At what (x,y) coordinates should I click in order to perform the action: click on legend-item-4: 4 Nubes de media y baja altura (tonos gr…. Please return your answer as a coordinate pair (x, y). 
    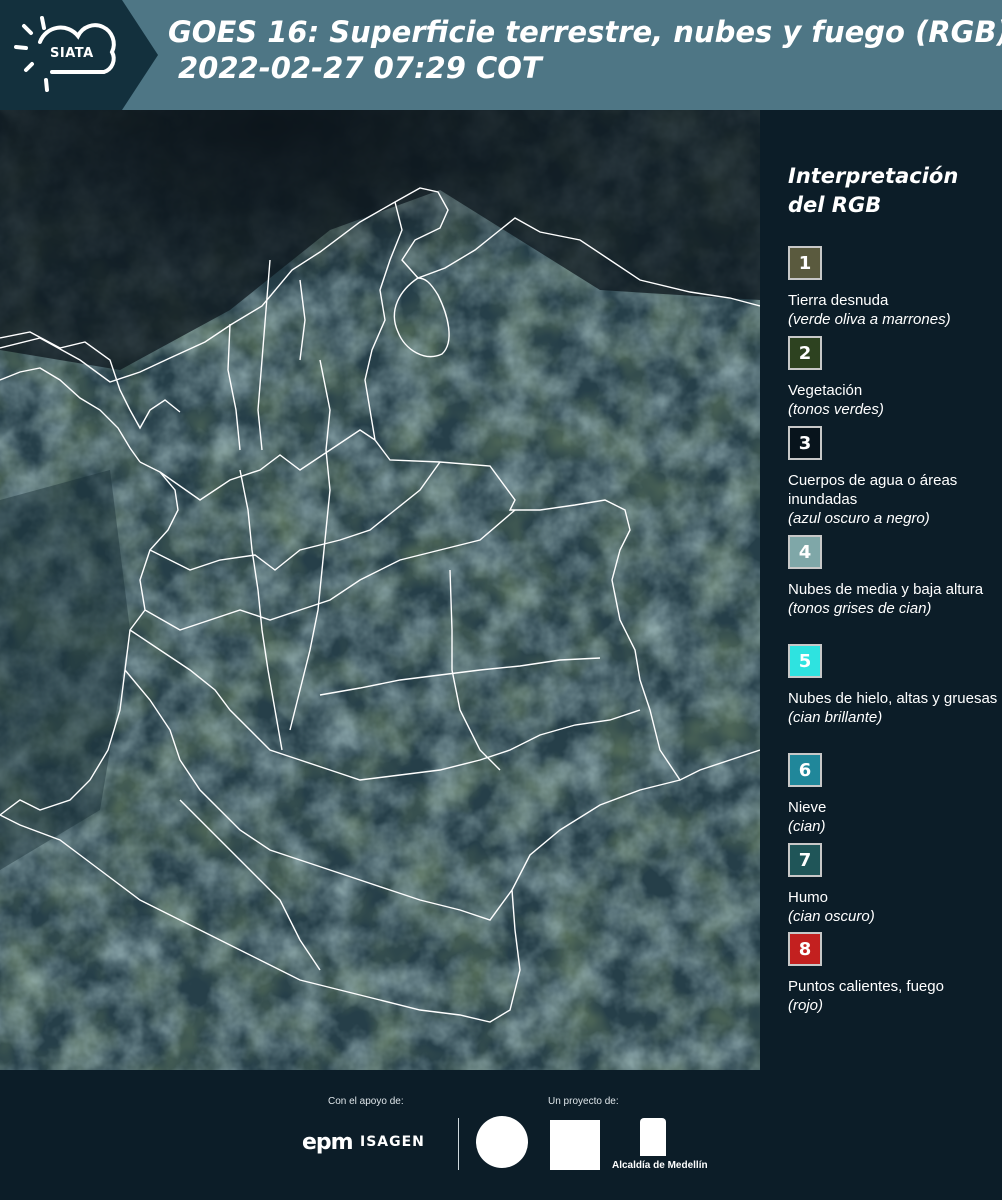
    Looking at the image, I should click on (893, 576).